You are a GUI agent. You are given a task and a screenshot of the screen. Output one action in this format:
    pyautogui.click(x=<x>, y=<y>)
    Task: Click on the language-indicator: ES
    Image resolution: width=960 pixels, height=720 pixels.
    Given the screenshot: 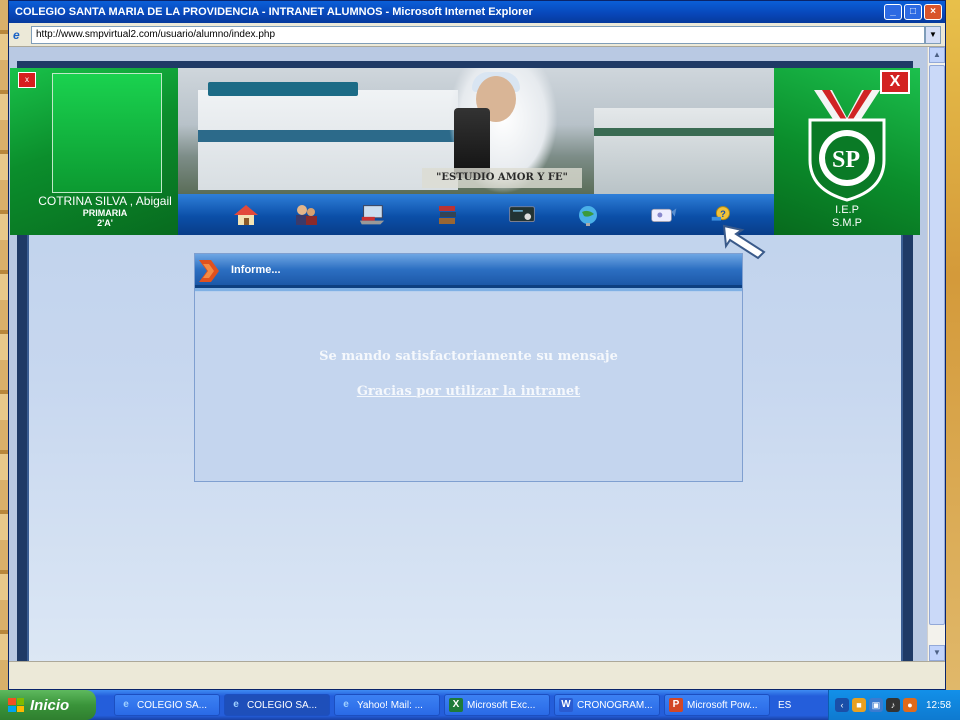 What is the action you would take?
    pyautogui.click(x=790, y=705)
    